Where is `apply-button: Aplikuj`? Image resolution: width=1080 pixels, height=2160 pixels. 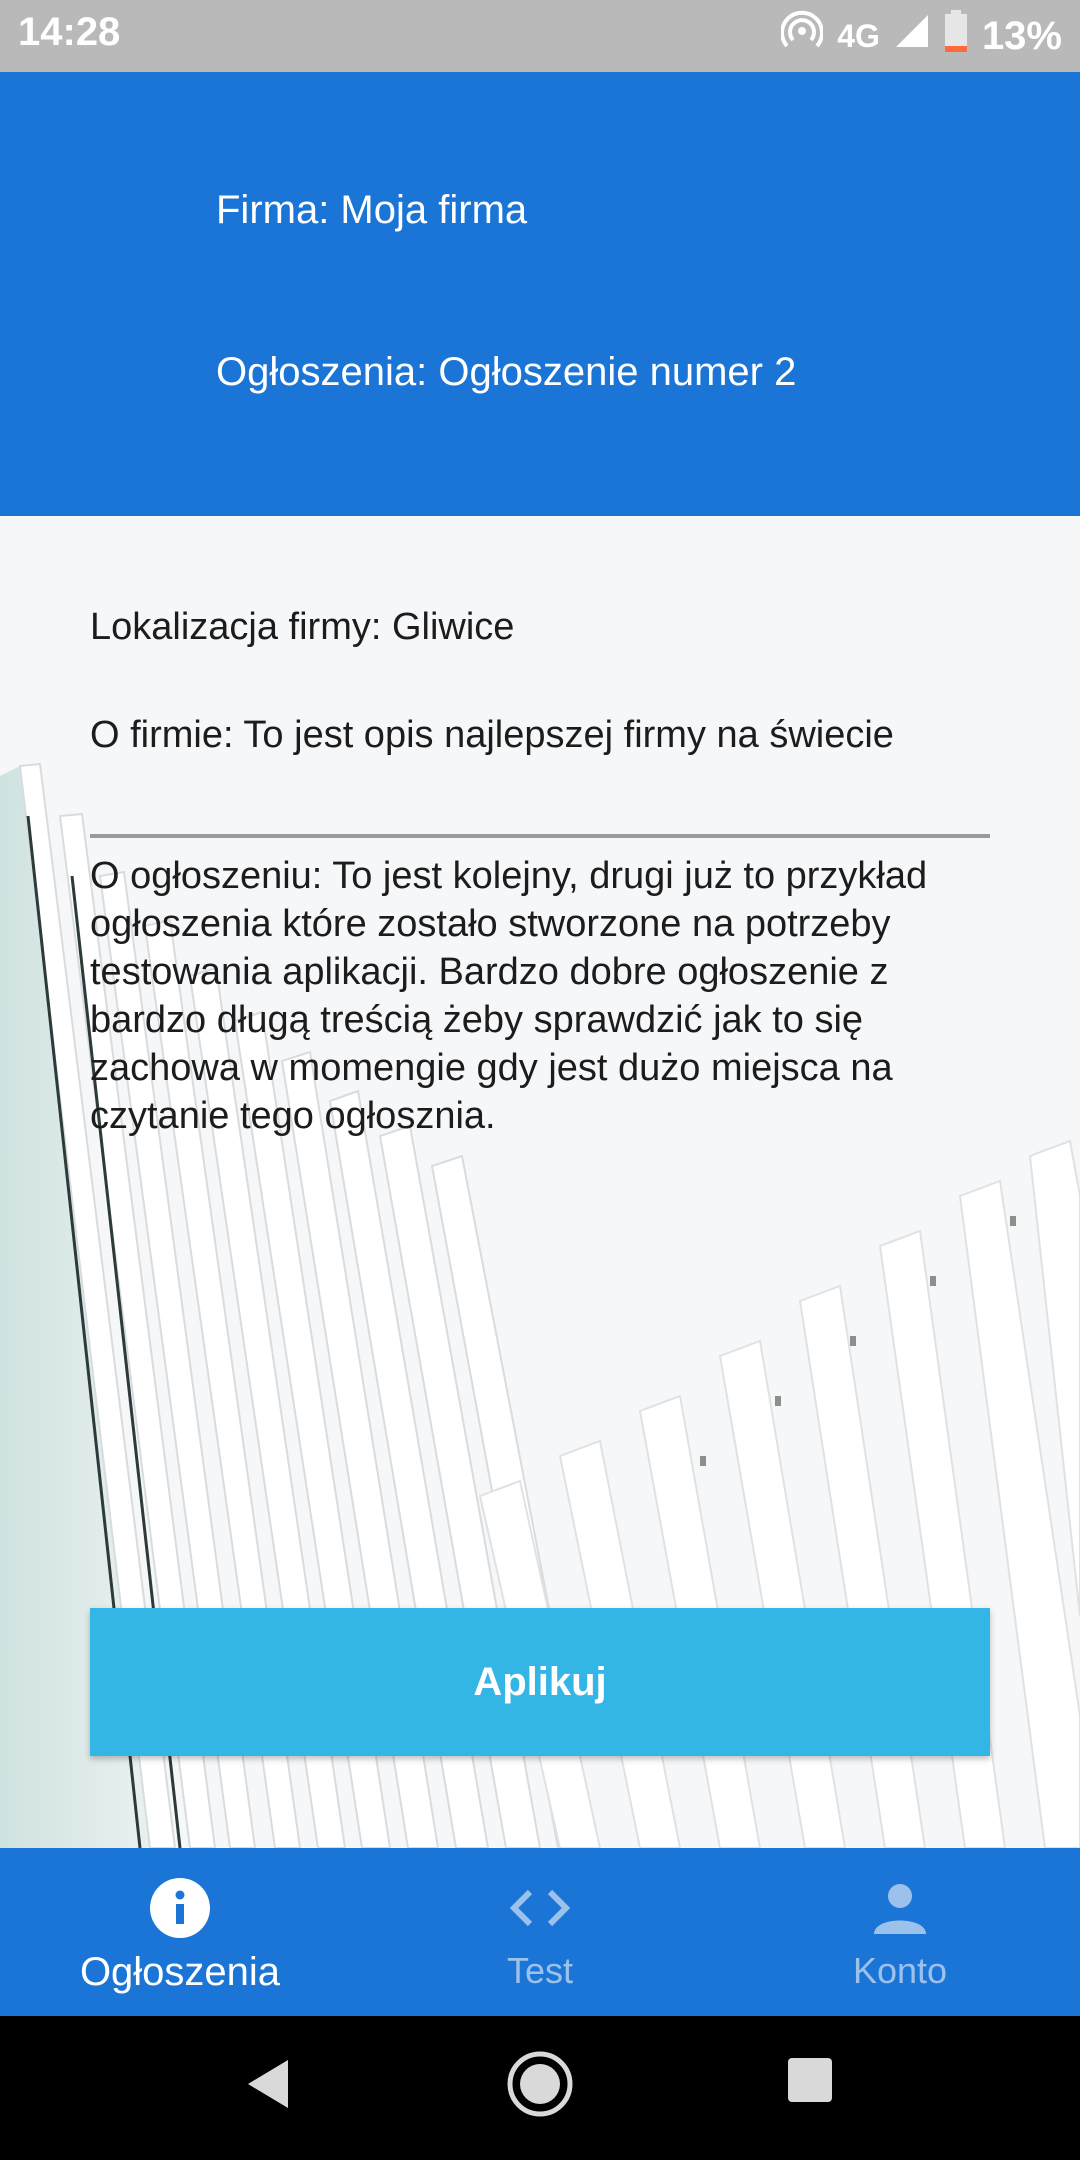
apply-button: Aplikuj is located at coordinates (540, 1682).